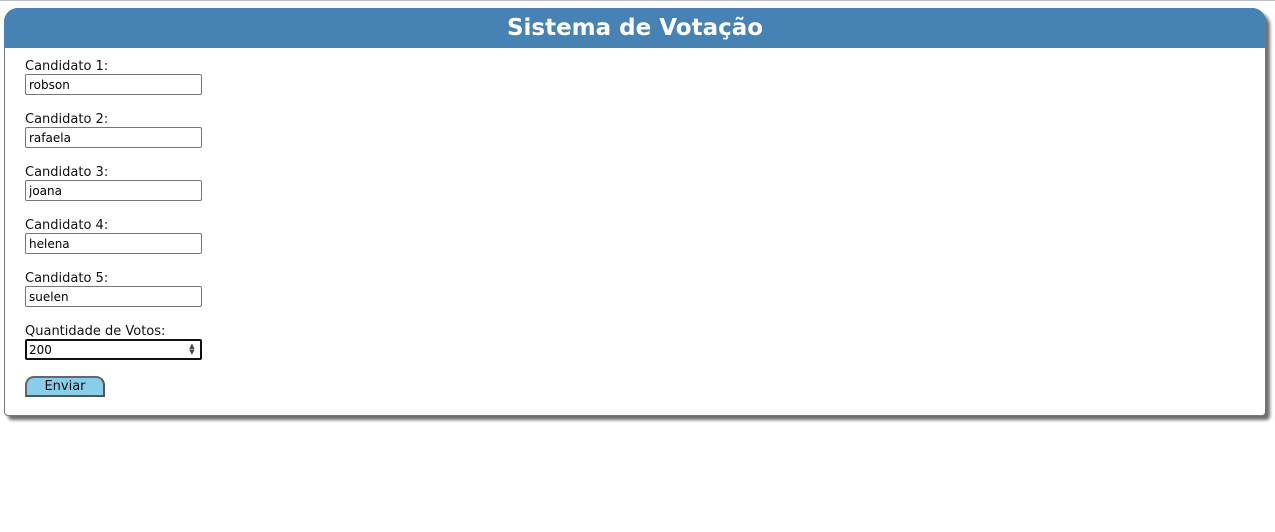 The width and height of the screenshot is (1275, 532). Describe the element at coordinates (95, 331) in the screenshot. I see `votes-label: Quantidade de Votos:` at that location.